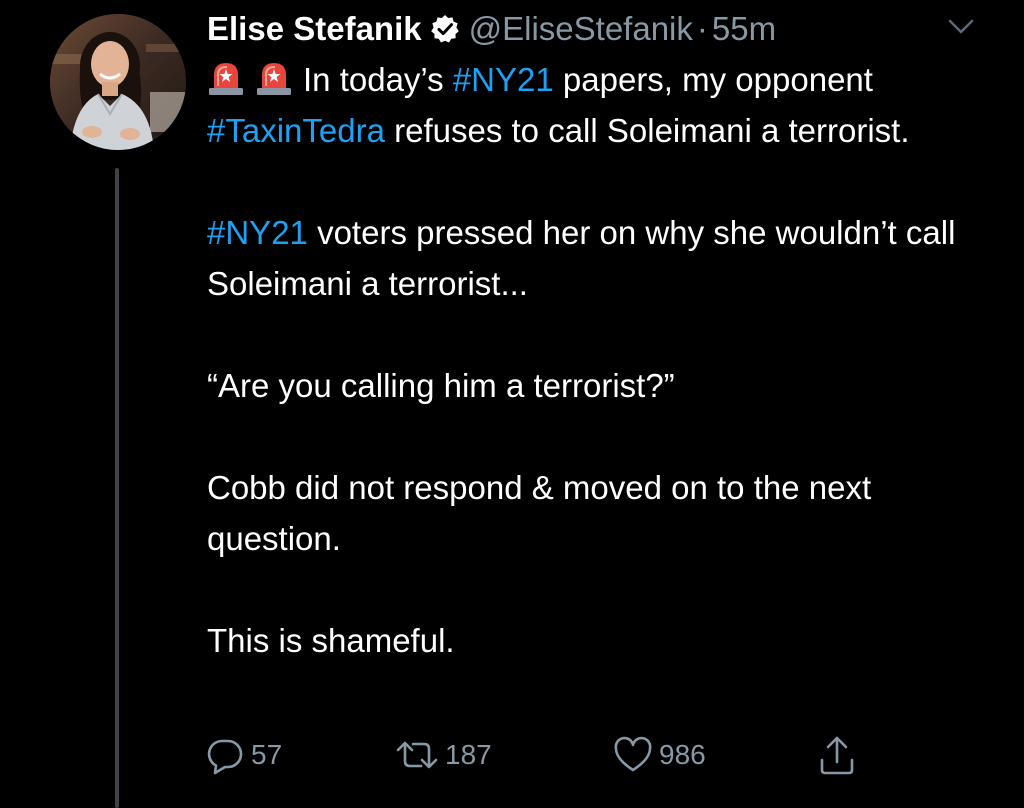  Describe the element at coordinates (378, 79) in the screenshot. I see `tweet-text: In today’s` at that location.